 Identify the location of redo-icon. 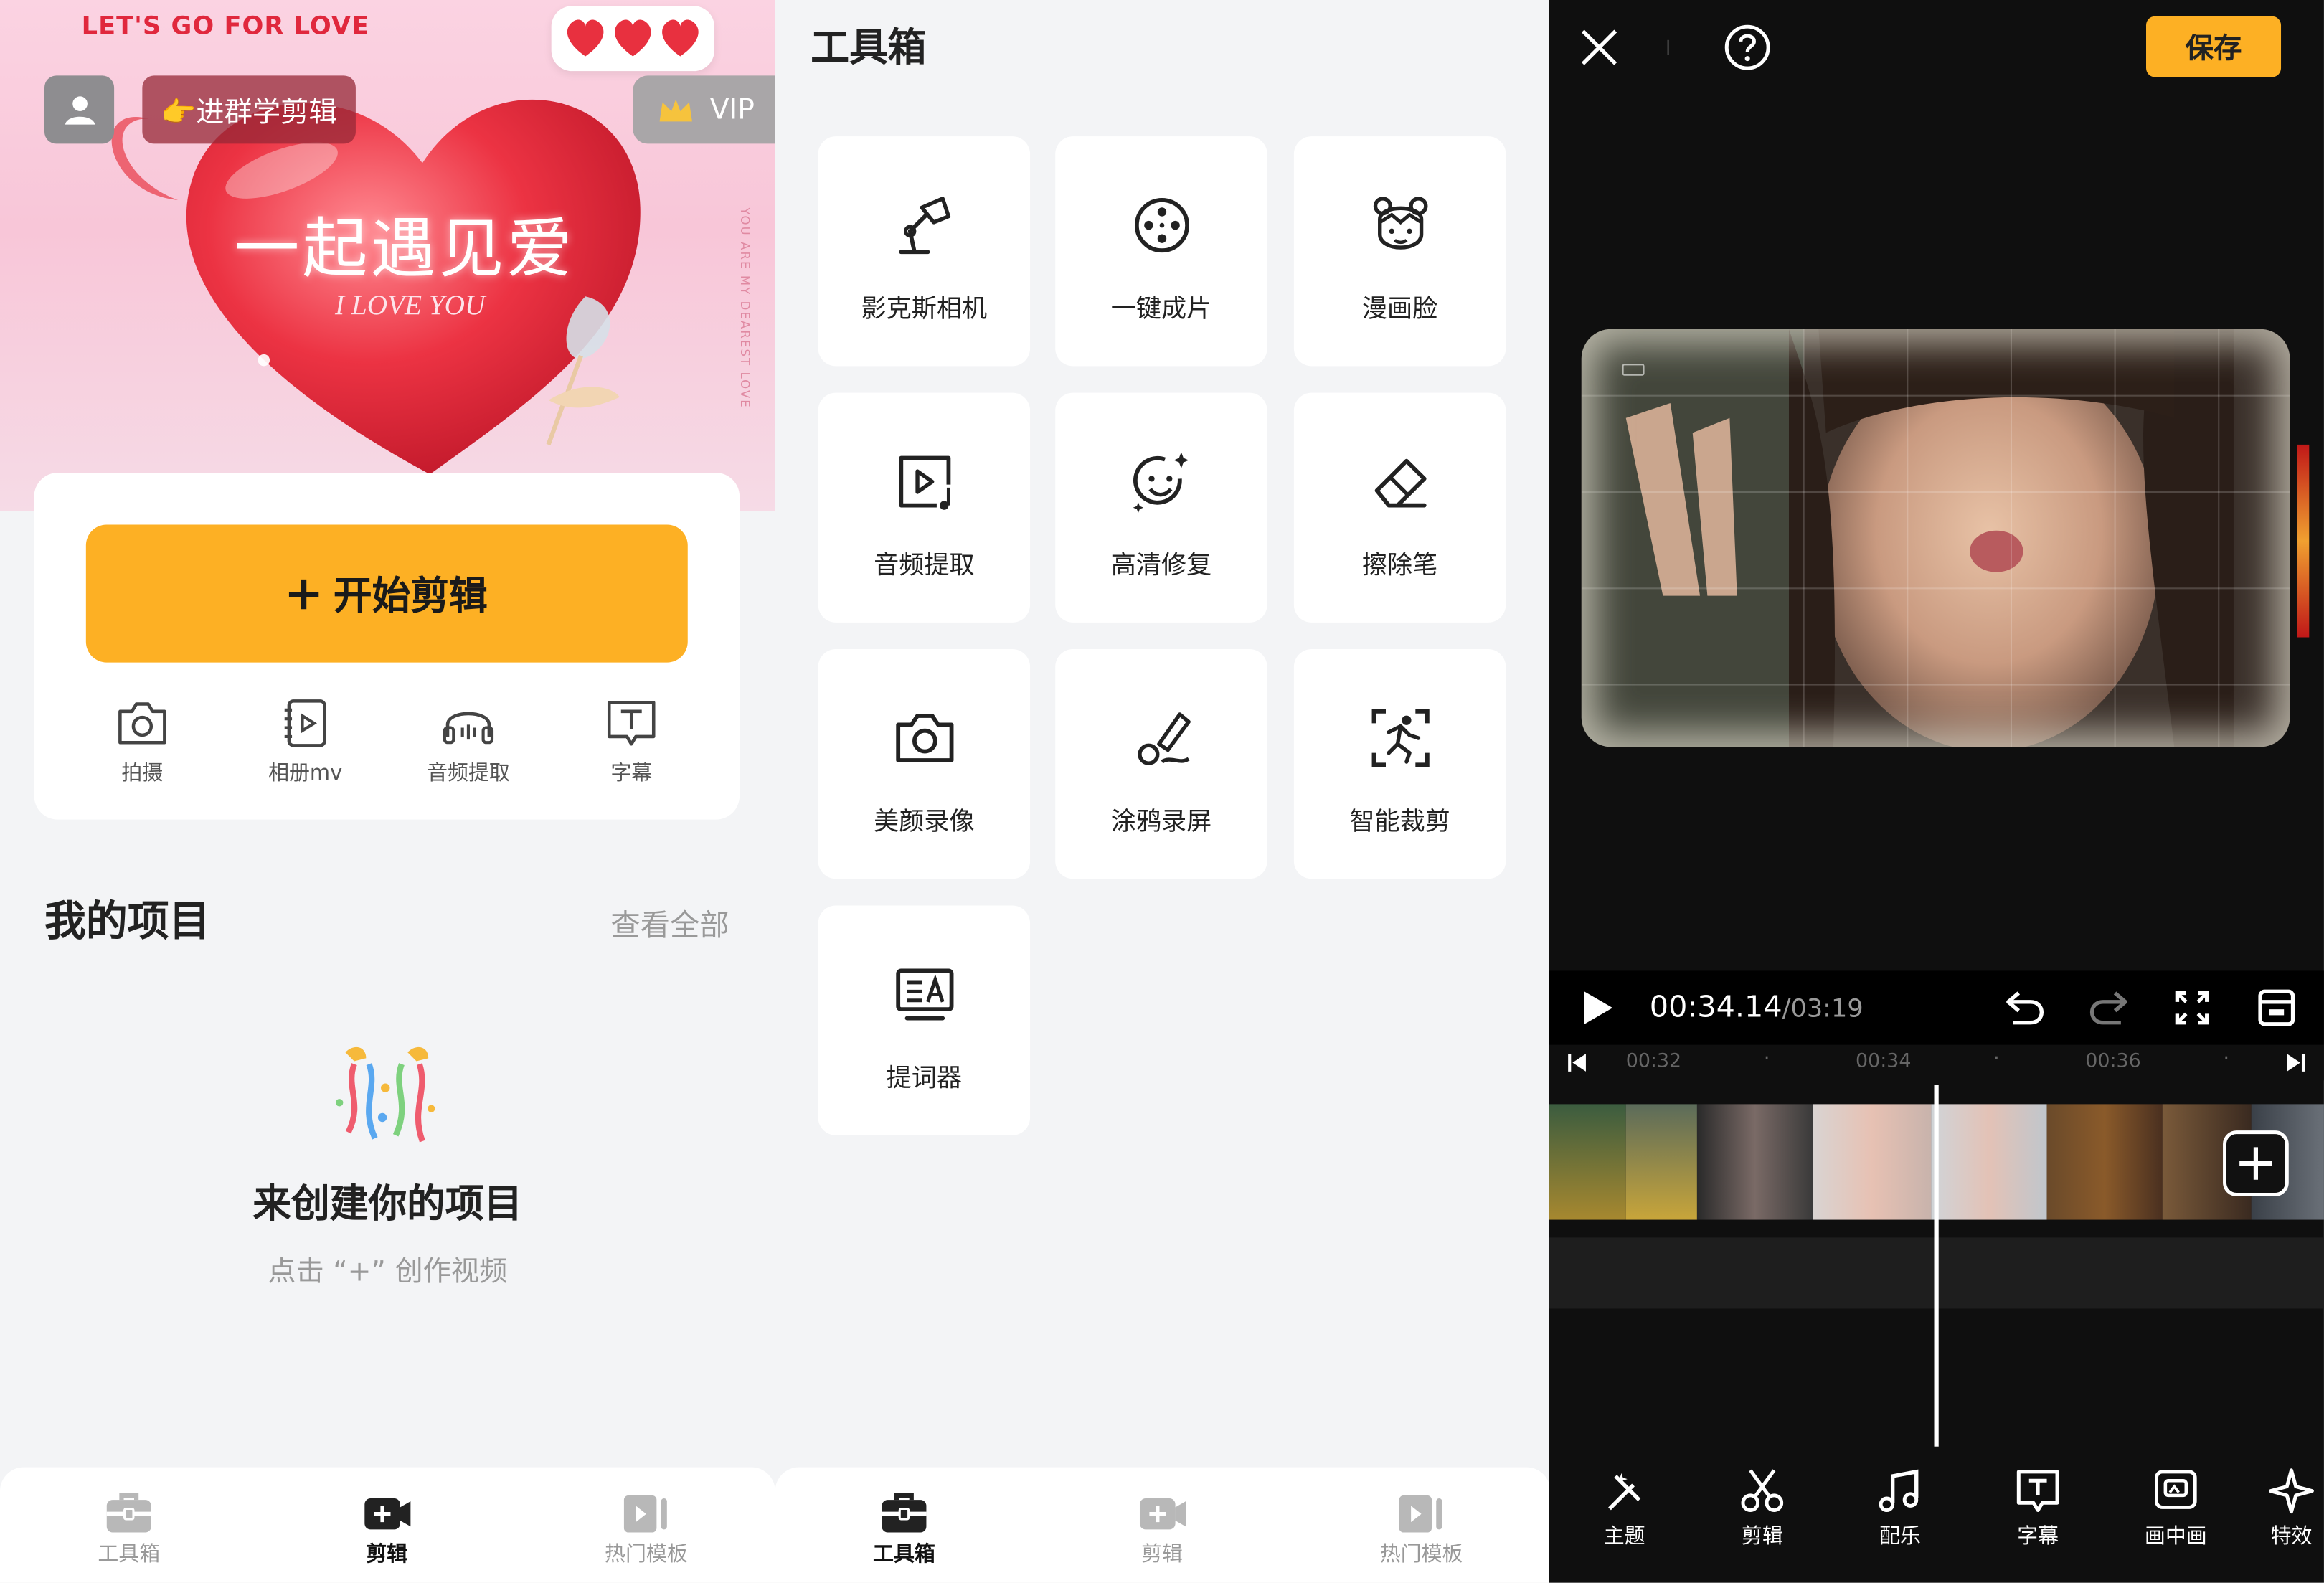
(2109, 1007).